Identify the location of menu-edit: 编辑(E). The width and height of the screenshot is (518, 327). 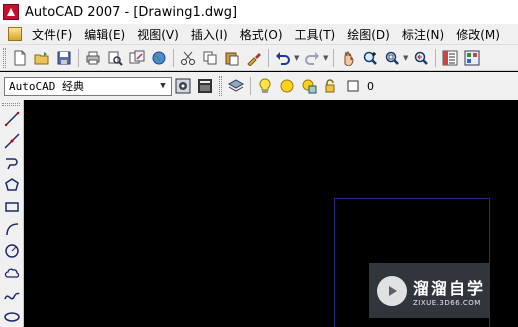
(104, 34).